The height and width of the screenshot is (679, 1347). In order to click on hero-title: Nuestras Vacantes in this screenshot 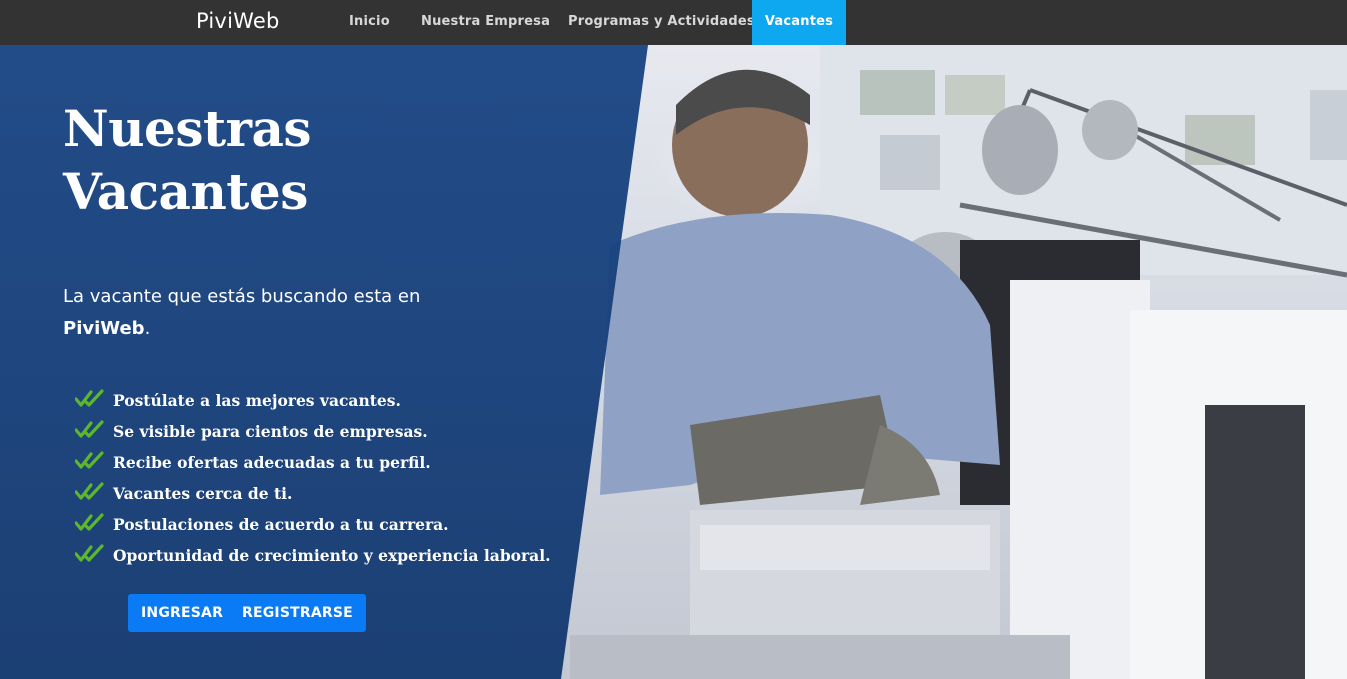, I will do `click(187, 160)`.